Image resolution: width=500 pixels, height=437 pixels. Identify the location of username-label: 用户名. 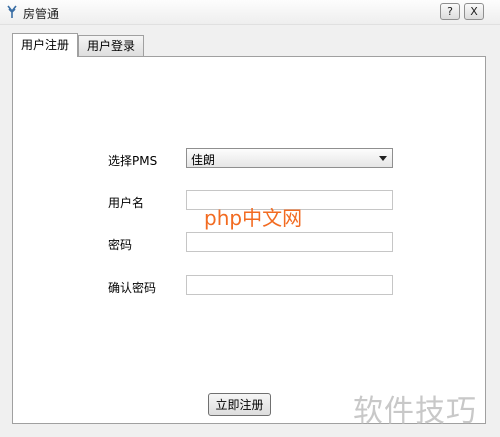
(126, 203).